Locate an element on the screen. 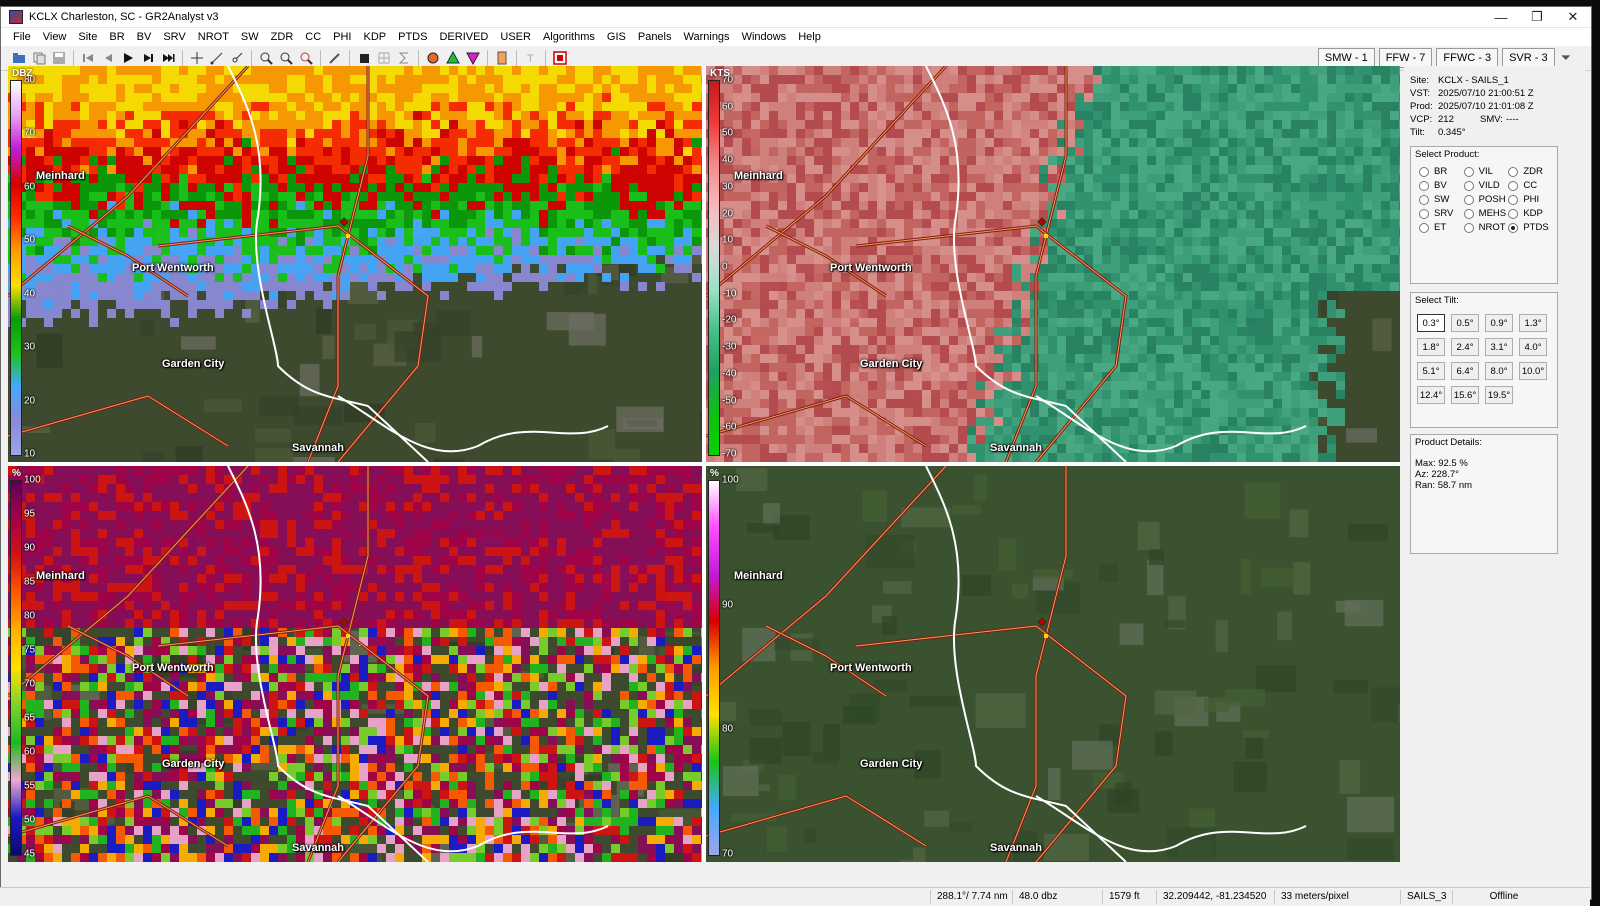 The width and height of the screenshot is (1600, 906). copy-icon is located at coordinates (39, 58).